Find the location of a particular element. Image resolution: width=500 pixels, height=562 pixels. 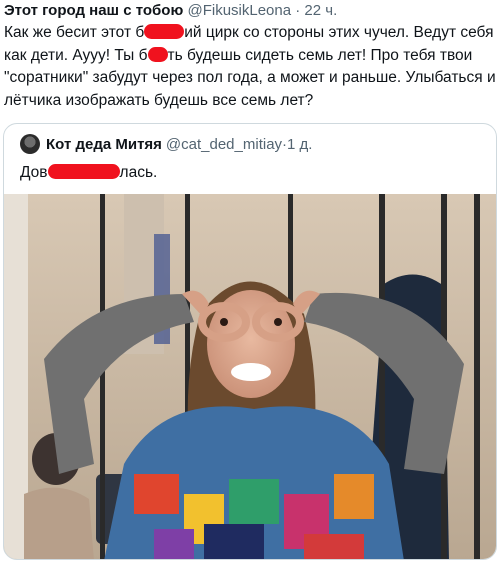

smile is located at coordinates (251, 372).